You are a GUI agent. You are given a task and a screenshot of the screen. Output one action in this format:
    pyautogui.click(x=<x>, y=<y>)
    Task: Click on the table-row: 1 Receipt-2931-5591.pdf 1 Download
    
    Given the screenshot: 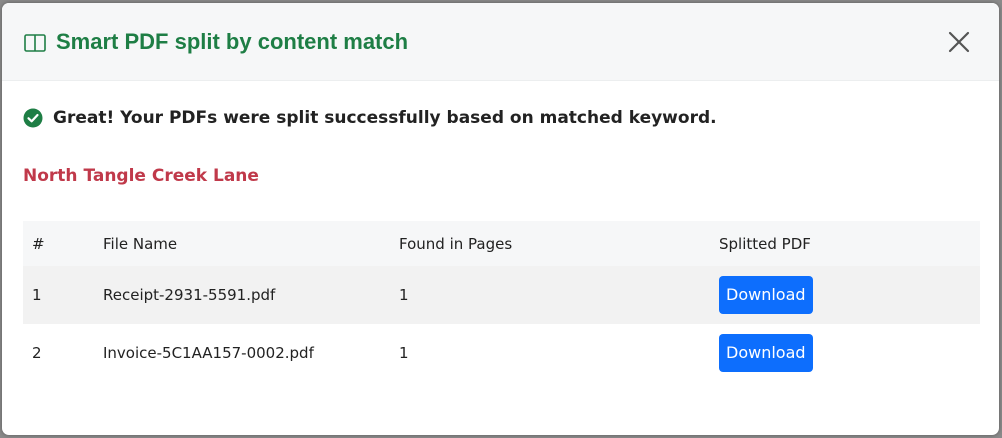 What is the action you would take?
    pyautogui.click(x=501, y=295)
    